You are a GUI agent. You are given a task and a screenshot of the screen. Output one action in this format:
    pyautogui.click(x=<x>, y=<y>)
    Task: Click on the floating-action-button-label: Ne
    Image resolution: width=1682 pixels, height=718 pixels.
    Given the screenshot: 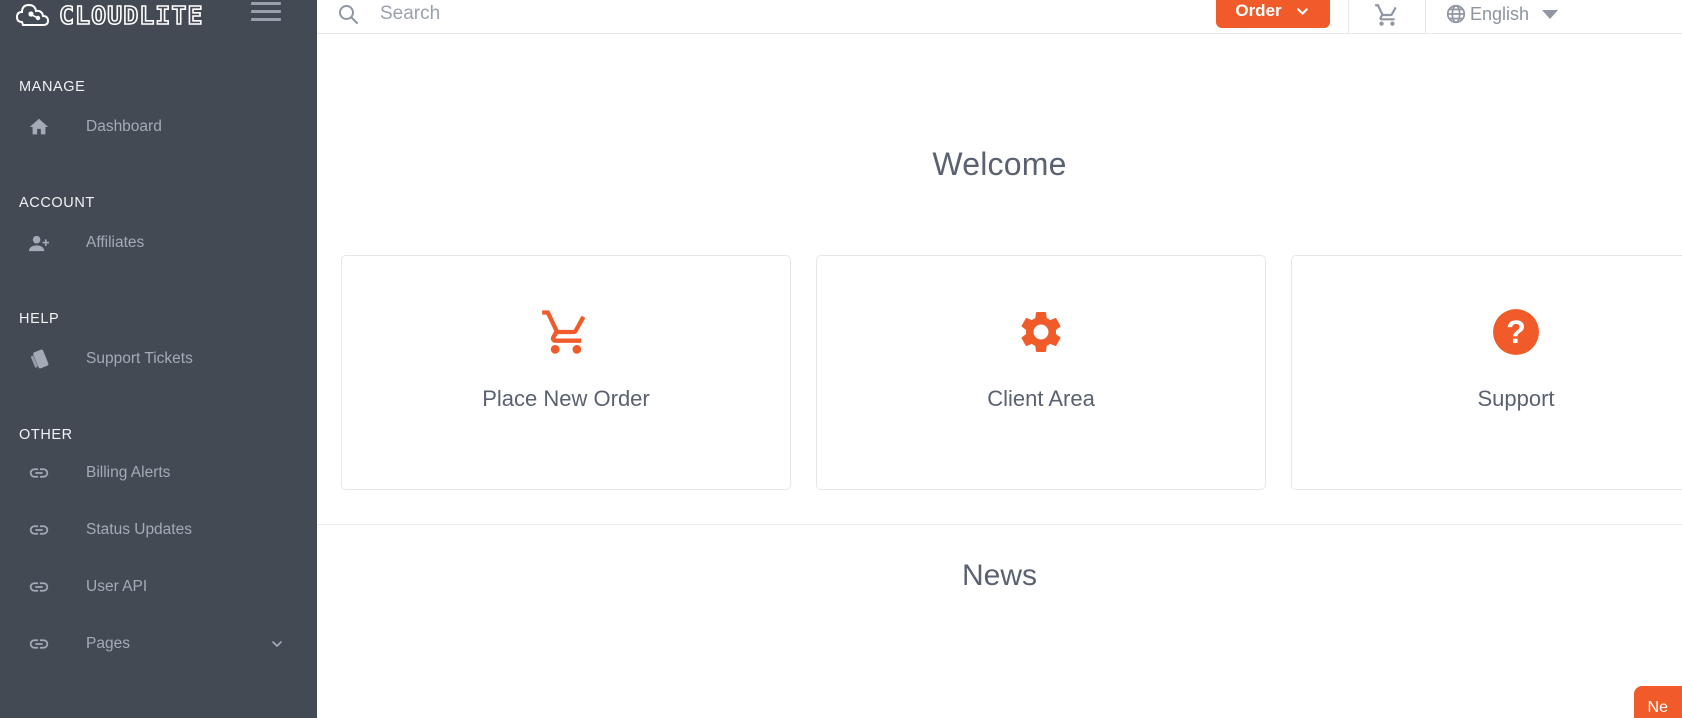 What is the action you would take?
    pyautogui.click(x=1657, y=707)
    